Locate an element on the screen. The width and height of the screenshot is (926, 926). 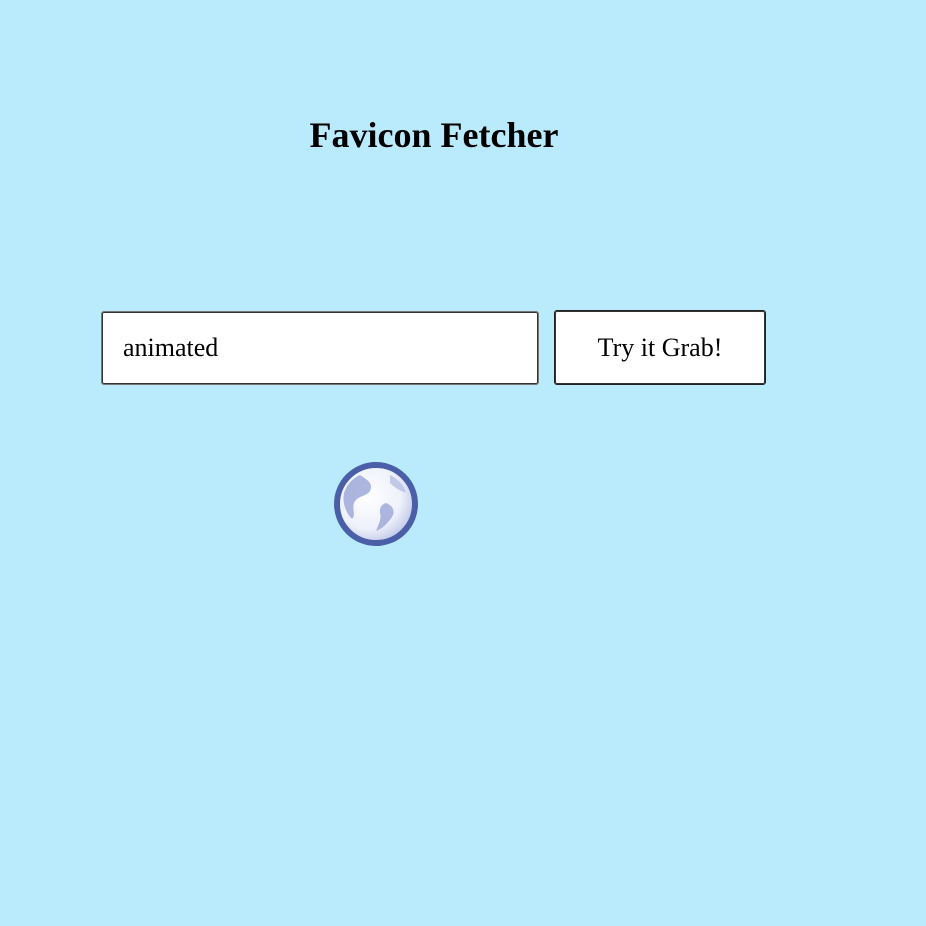
globe-icon is located at coordinates (376, 504).